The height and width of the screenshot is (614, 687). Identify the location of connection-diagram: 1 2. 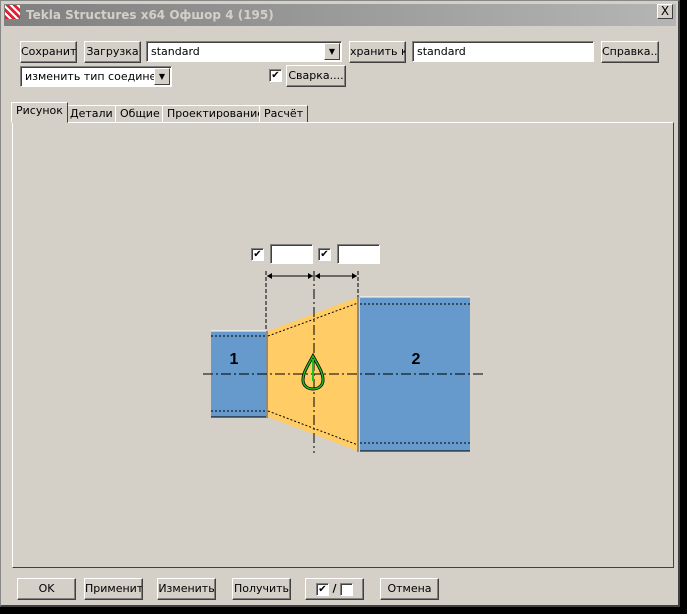
(344, 362).